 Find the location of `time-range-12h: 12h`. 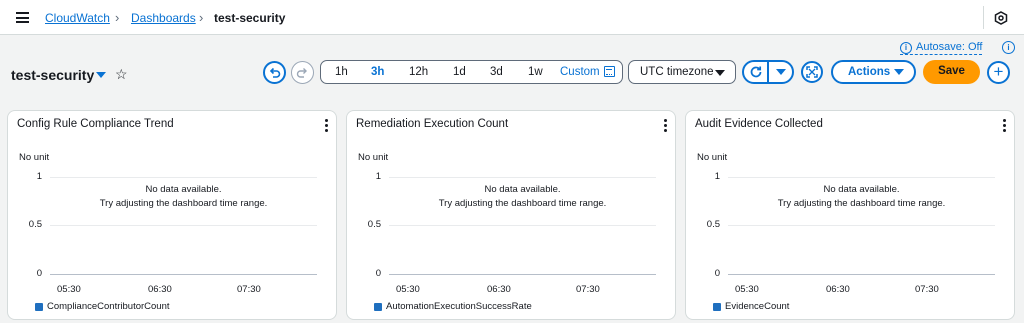

time-range-12h: 12h is located at coordinates (418, 72).